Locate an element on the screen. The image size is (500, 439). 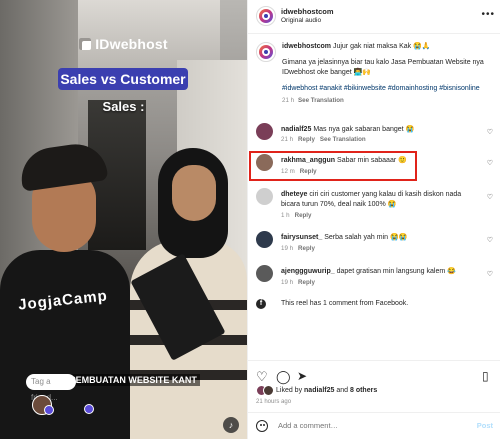
facebook-icon: f is located at coordinates (261, 304).